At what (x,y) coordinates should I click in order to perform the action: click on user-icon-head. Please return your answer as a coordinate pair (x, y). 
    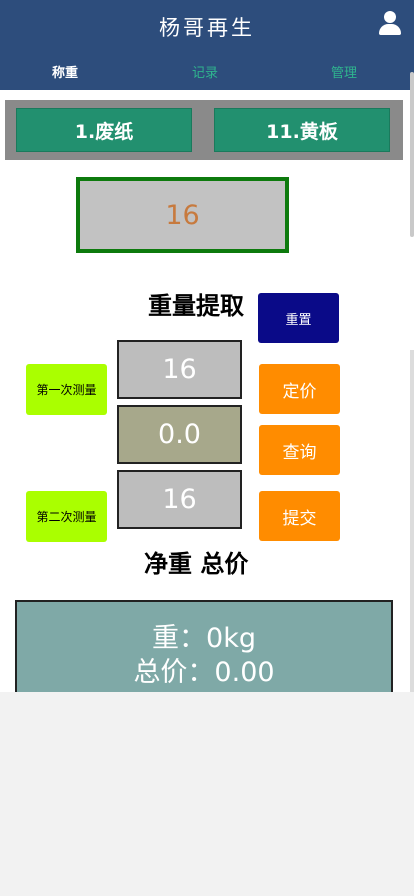
    Looking at the image, I should click on (390, 17).